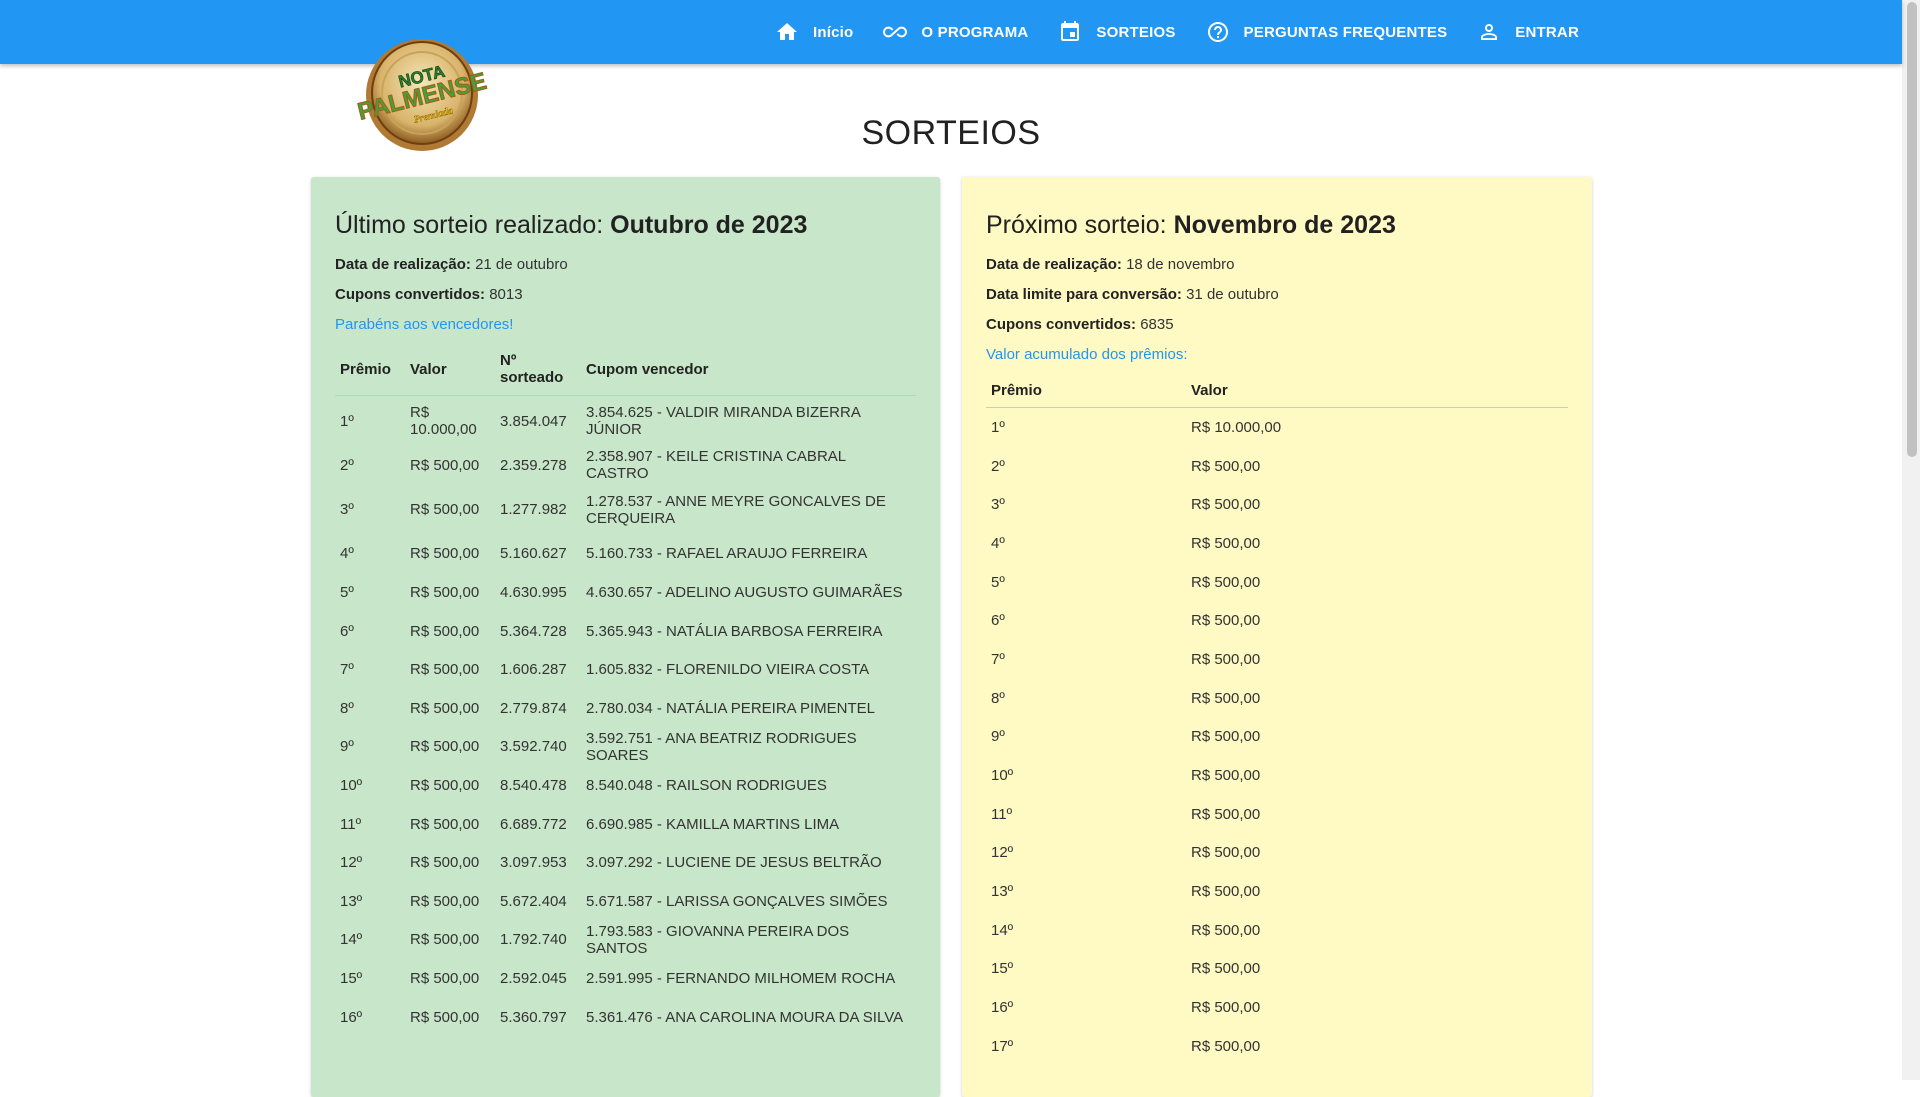 This screenshot has width=1920, height=1097. I want to click on congrats-winners-link: Parabéns aos vencedores!, so click(625, 324).